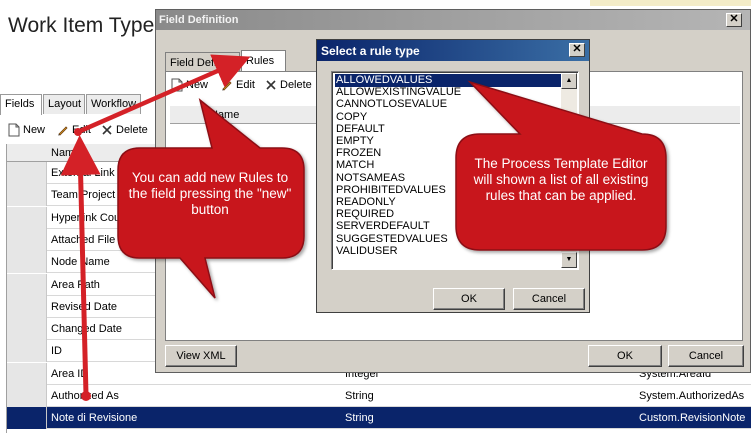  I want to click on arrow-joint-dot, so click(78, 132).